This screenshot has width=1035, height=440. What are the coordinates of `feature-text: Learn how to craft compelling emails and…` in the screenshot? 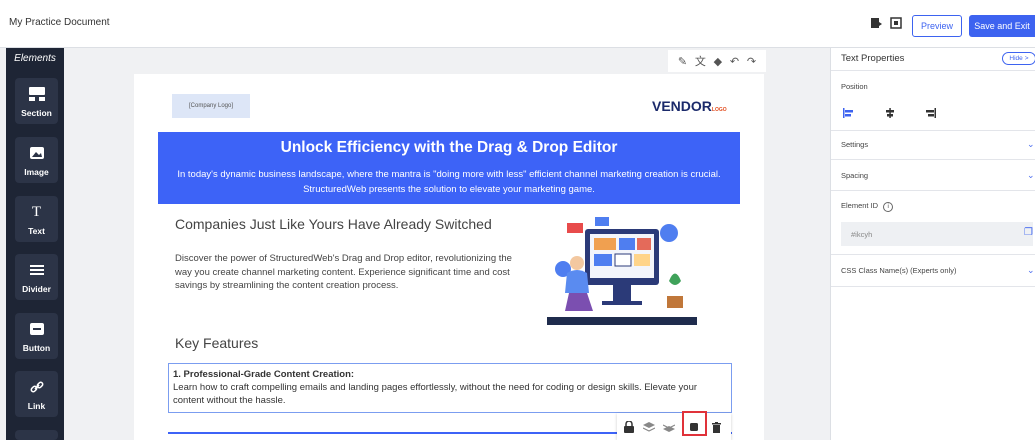 It's located at (435, 394).